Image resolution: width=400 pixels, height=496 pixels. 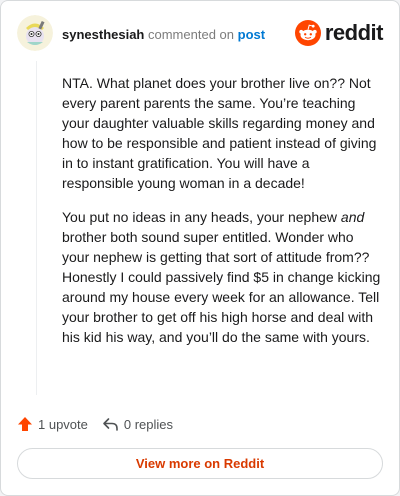 I want to click on avatar, so click(x=35, y=33).